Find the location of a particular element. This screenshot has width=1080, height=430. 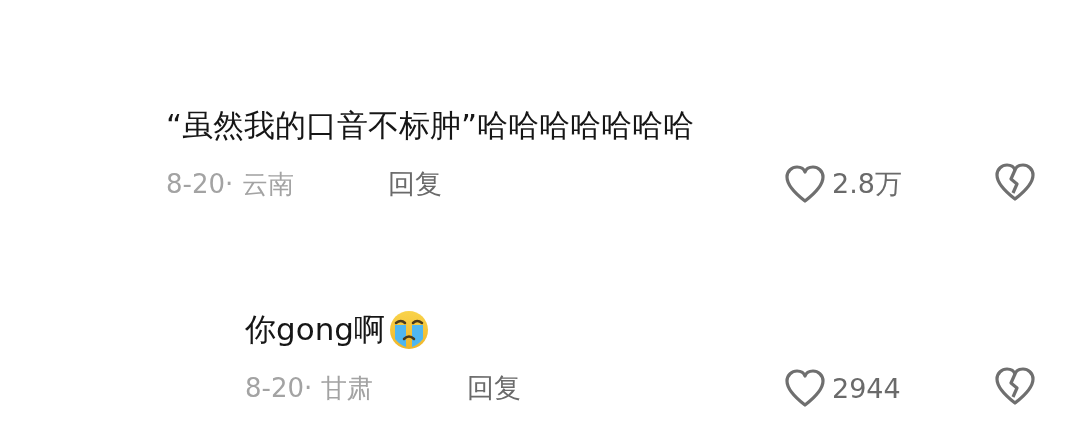

comment-date-location: 8-20· 甘肃 is located at coordinates (309, 388).